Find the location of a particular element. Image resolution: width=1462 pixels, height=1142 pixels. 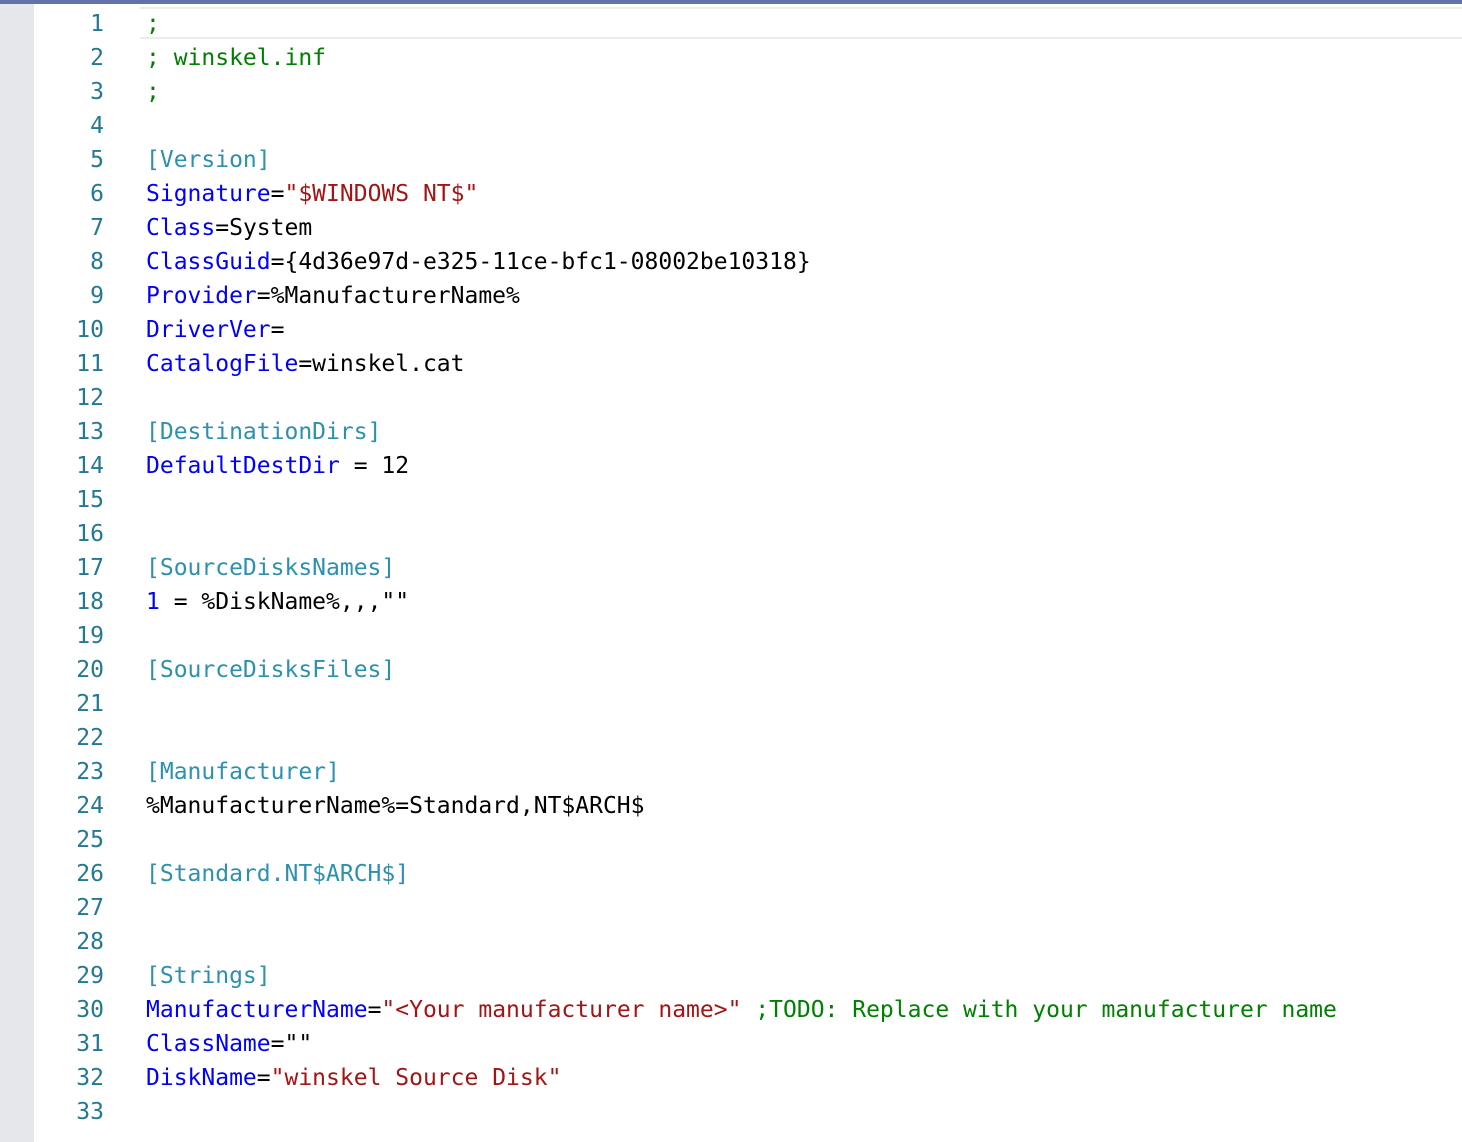

line-number: 15 is located at coordinates (90, 500).